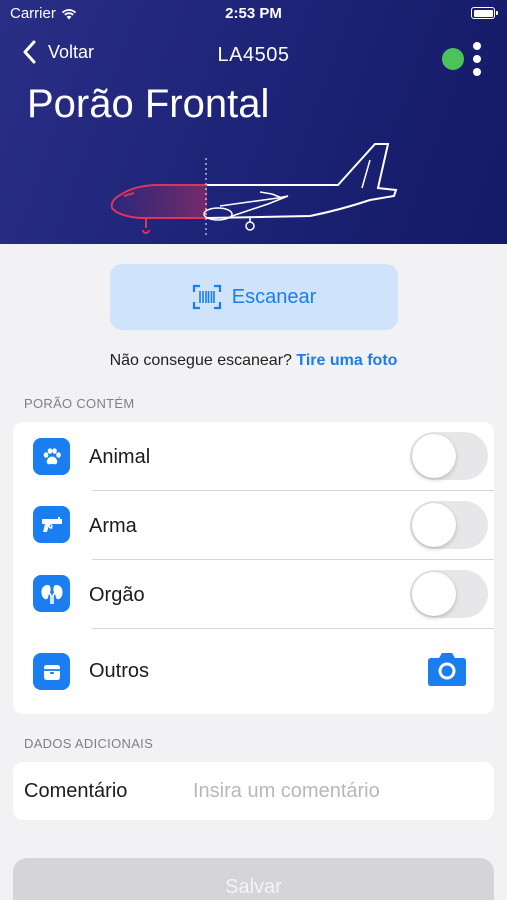  I want to click on row-organ: Orgão, so click(253, 594).